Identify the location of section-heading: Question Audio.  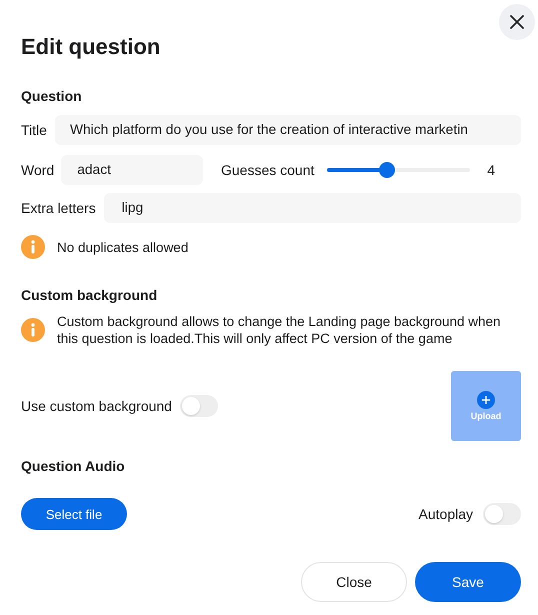
(73, 466).